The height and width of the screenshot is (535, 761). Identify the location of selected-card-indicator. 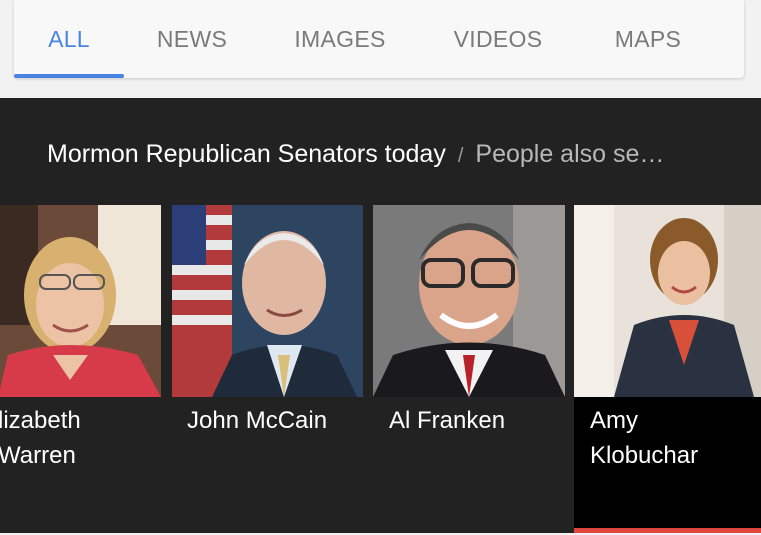
(667, 530).